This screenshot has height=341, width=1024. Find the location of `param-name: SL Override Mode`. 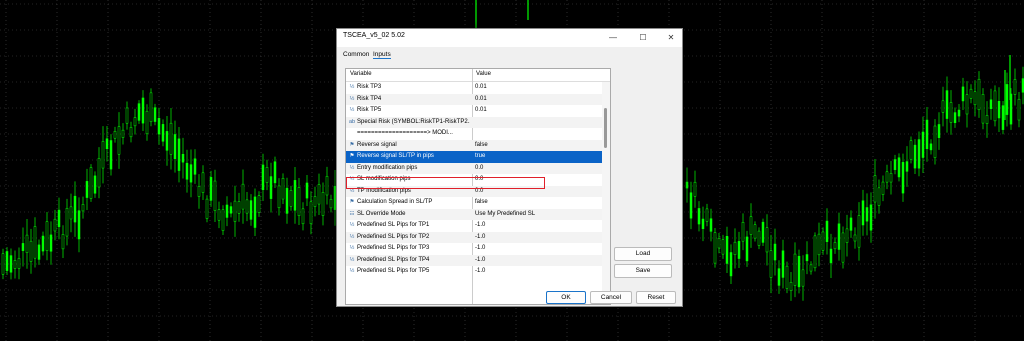

param-name: SL Override Mode is located at coordinates (381, 213).